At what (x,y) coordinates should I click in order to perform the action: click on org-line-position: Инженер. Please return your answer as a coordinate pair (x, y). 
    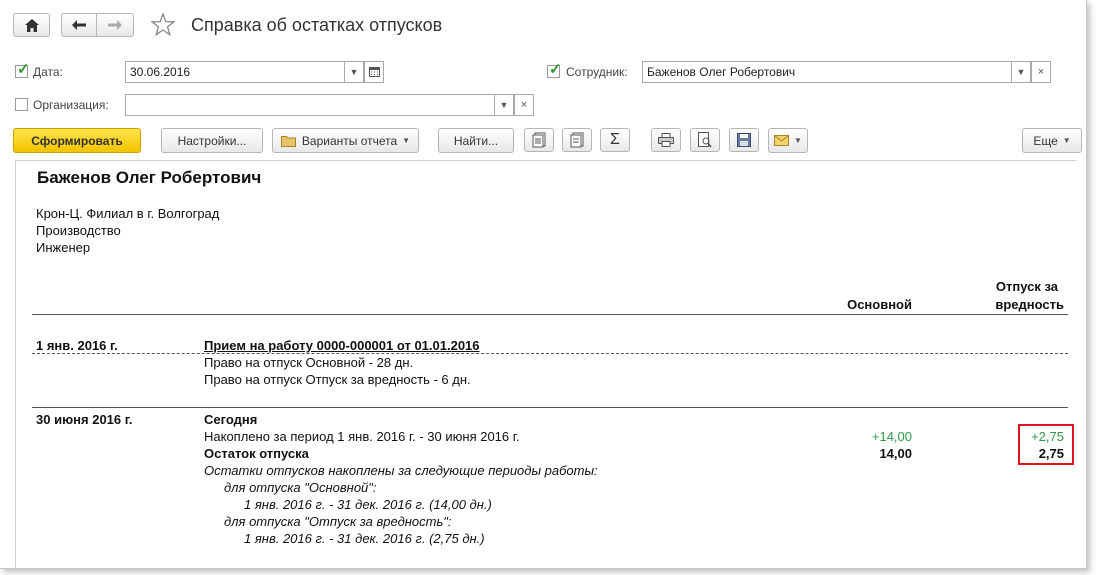
    Looking at the image, I should click on (63, 247).